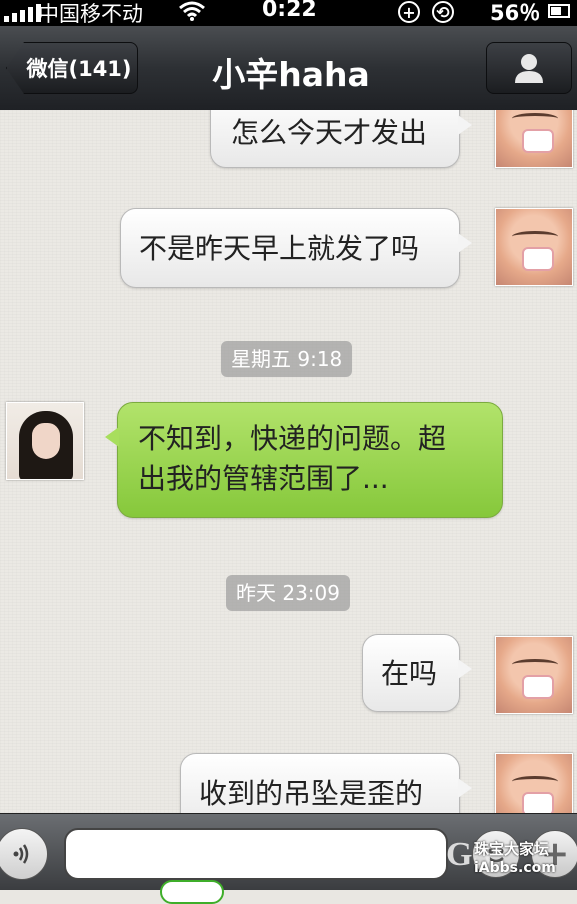  What do you see at coordinates (279, 248) in the screenshot?
I see `message-text: 不是昨天早上就发了吗` at bounding box center [279, 248].